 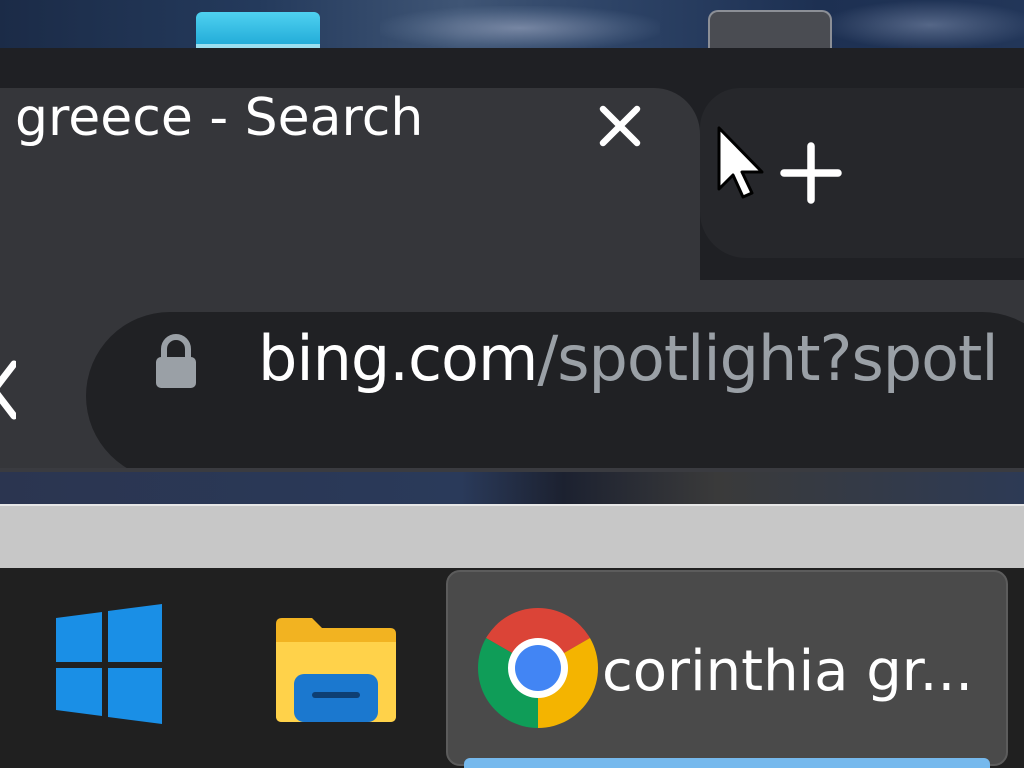 I want to click on back-arrow-icon, so click(x=8, y=390).